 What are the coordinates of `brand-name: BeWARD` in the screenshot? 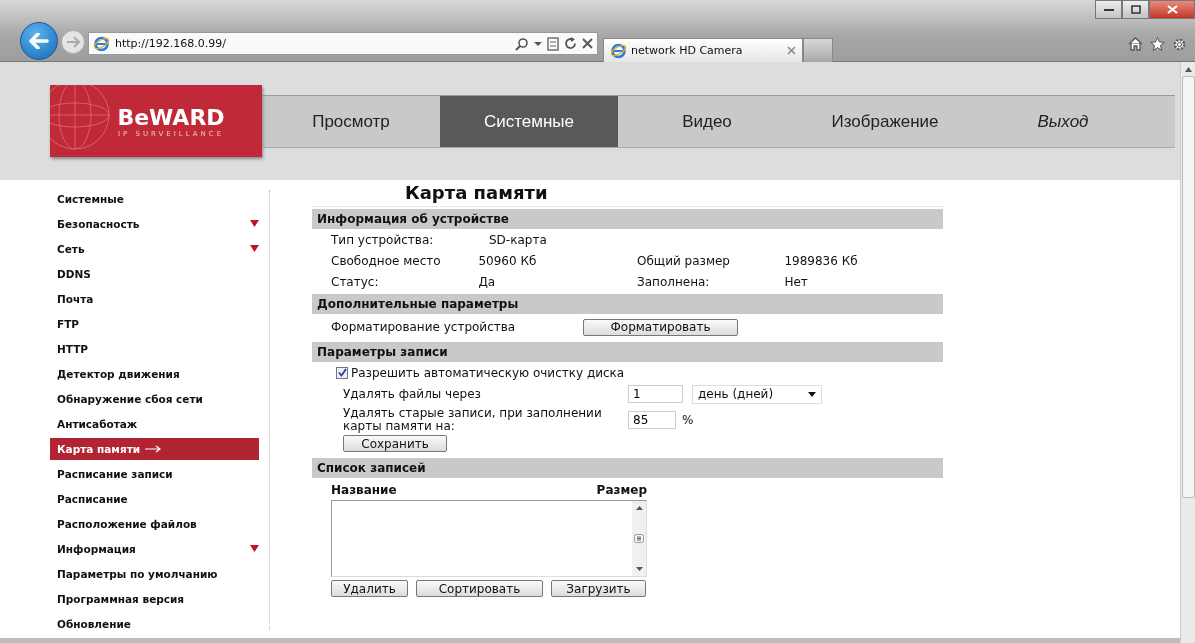 It's located at (171, 117).